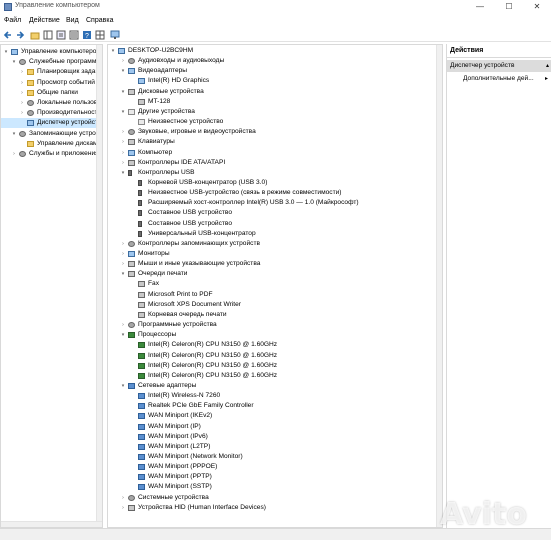  What do you see at coordinates (100, 35) in the screenshot?
I see `grid-view-icon` at bounding box center [100, 35].